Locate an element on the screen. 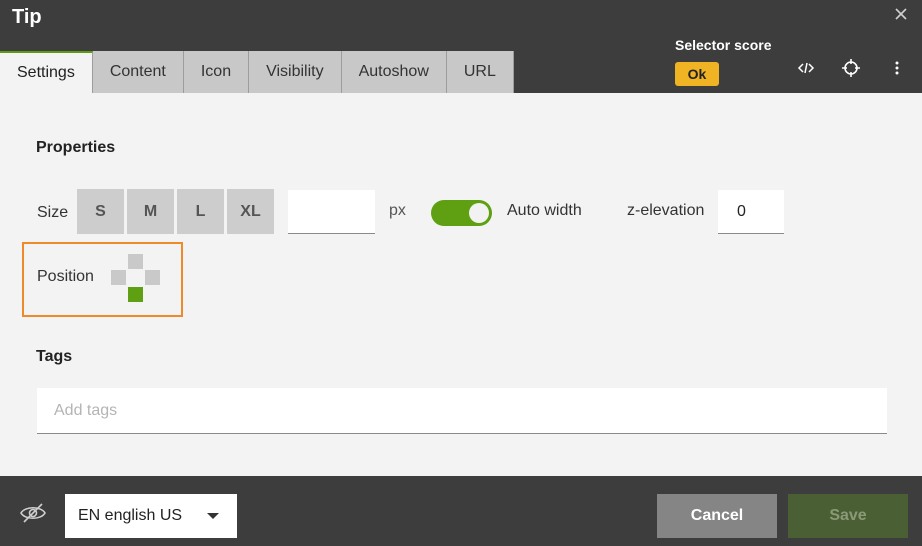  position-right is located at coordinates (152, 277).